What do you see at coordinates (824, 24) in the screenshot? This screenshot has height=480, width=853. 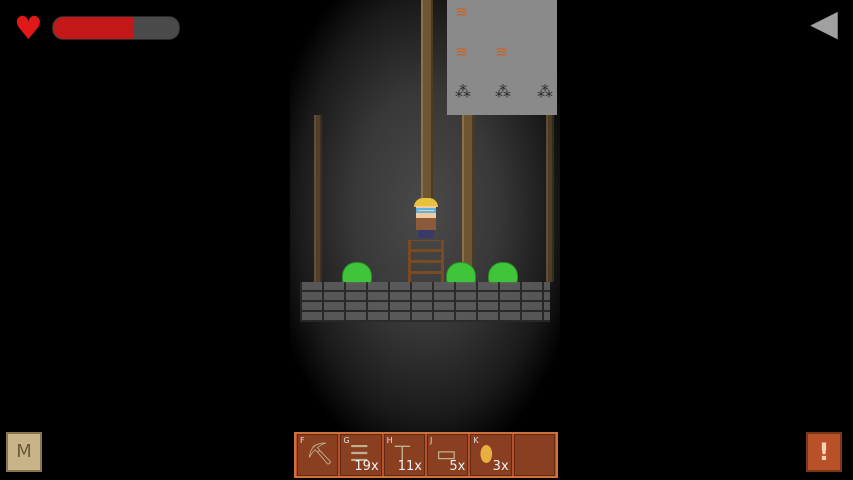 I see `back-button: ◀` at bounding box center [824, 24].